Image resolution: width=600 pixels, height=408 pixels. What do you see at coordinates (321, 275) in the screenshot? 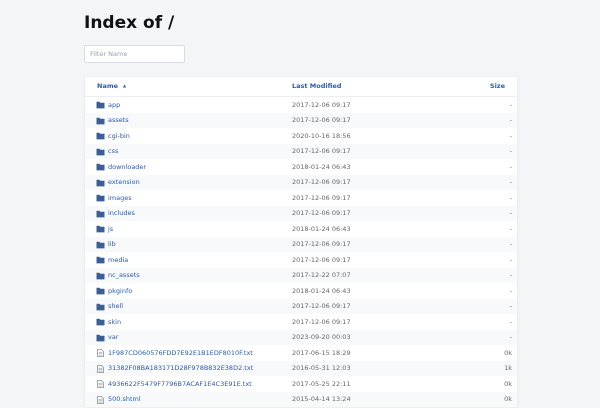
I see `last-modified-cell: 2017-12-22 07:07` at bounding box center [321, 275].